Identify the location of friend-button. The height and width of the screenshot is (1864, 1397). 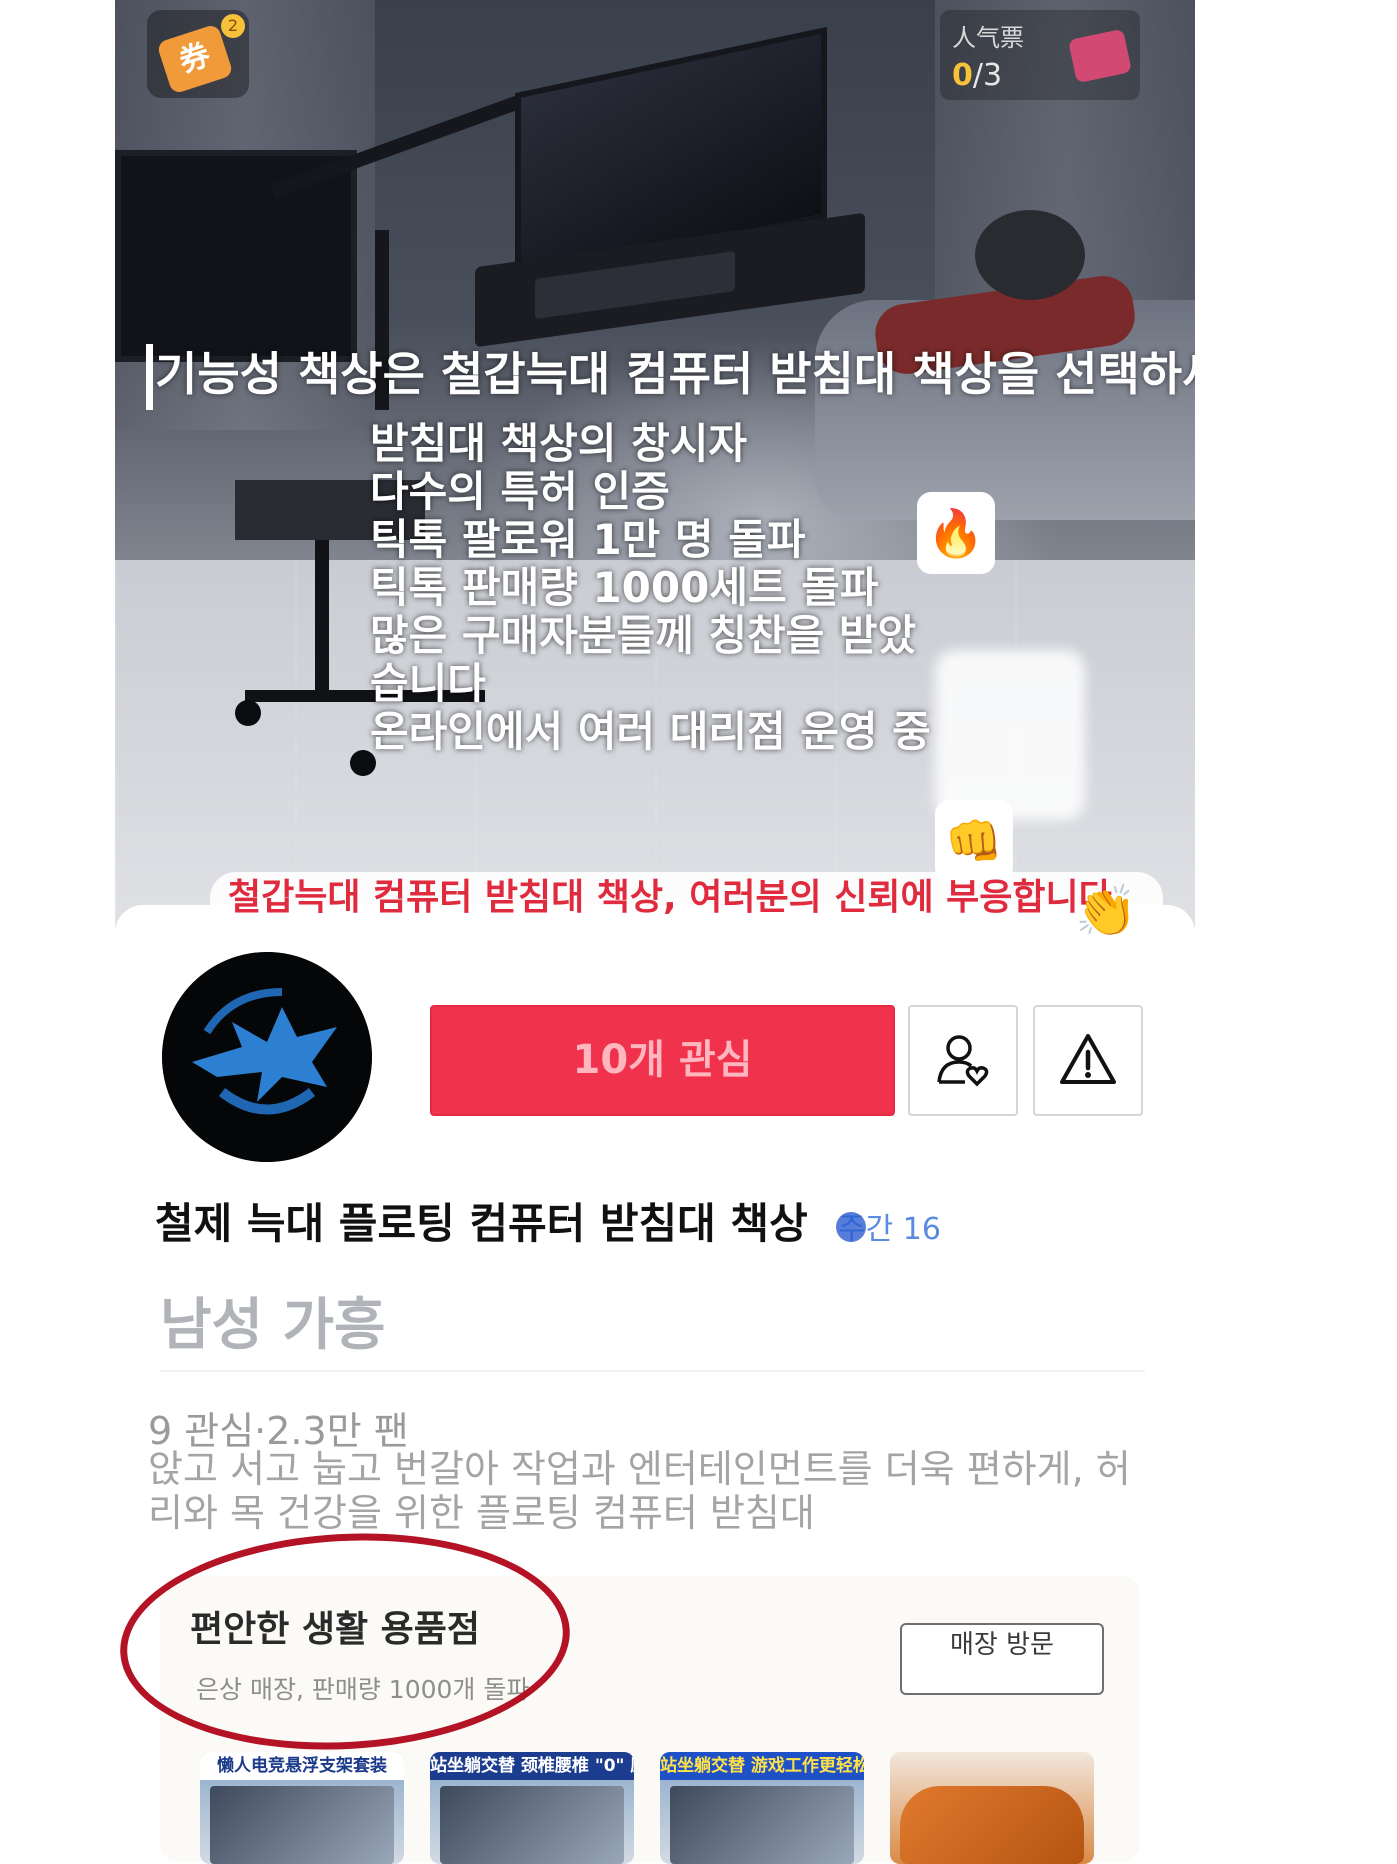
(963, 1060).